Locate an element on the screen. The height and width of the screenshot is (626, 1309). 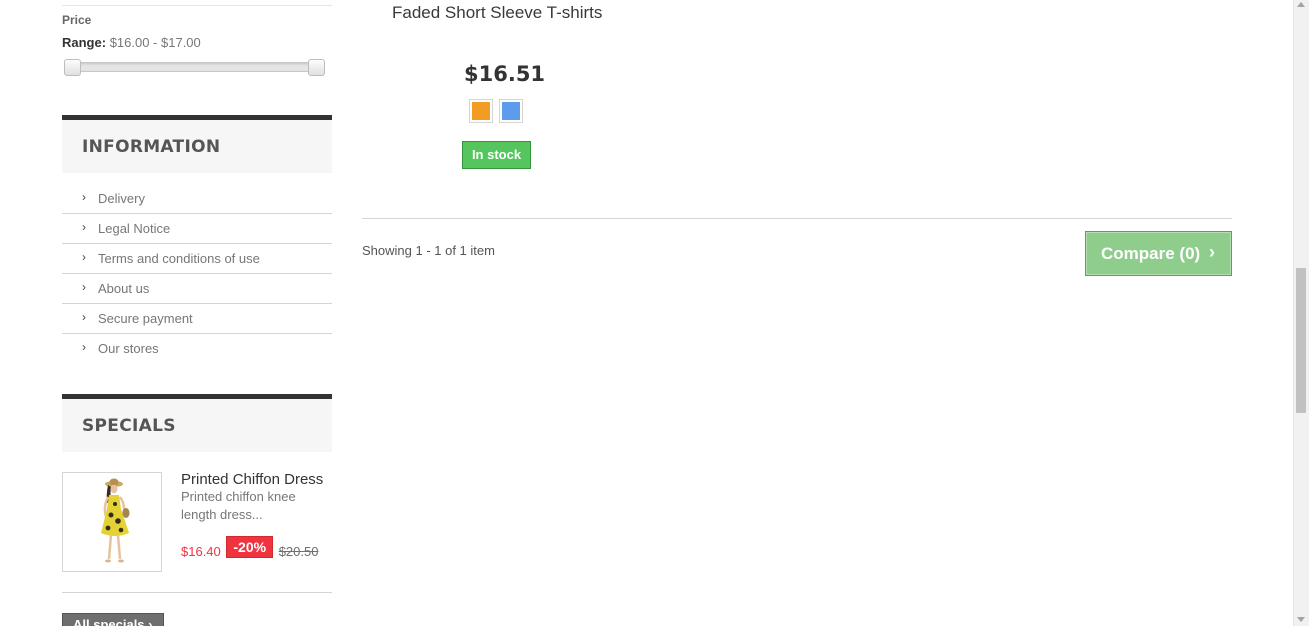
special-price-row: $16.40 -20% $20.50 is located at coordinates (250, 547).